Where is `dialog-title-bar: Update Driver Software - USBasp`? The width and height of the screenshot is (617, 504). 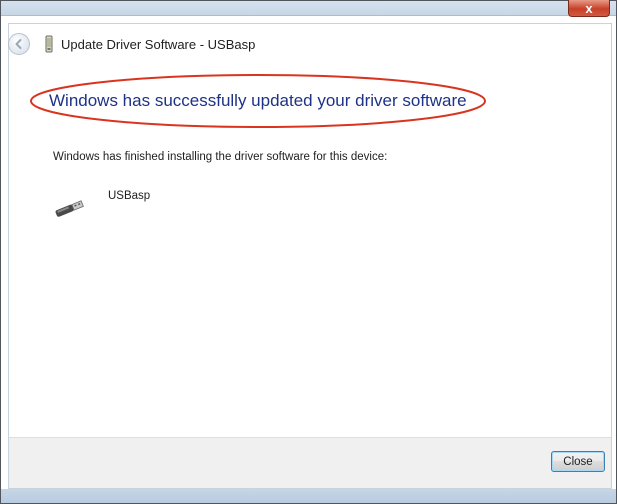 dialog-title-bar: Update Driver Software - USBasp is located at coordinates (307, 44).